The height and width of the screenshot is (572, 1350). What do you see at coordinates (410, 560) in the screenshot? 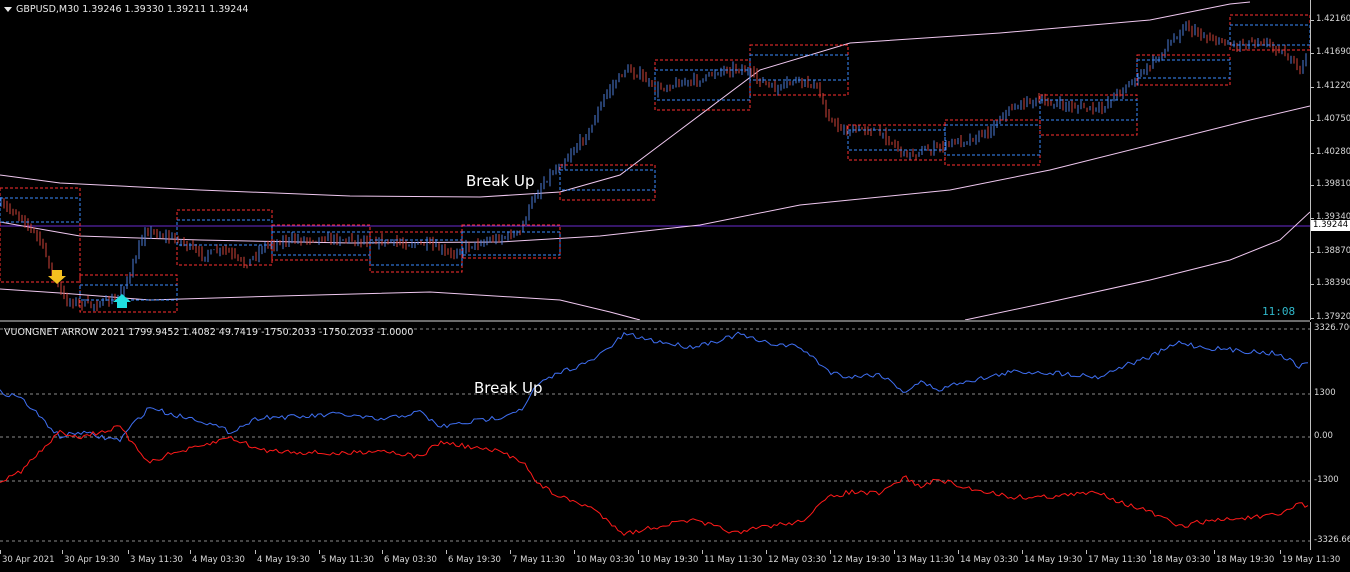
I see `time-axis-label: 6 May 03:30` at bounding box center [410, 560].